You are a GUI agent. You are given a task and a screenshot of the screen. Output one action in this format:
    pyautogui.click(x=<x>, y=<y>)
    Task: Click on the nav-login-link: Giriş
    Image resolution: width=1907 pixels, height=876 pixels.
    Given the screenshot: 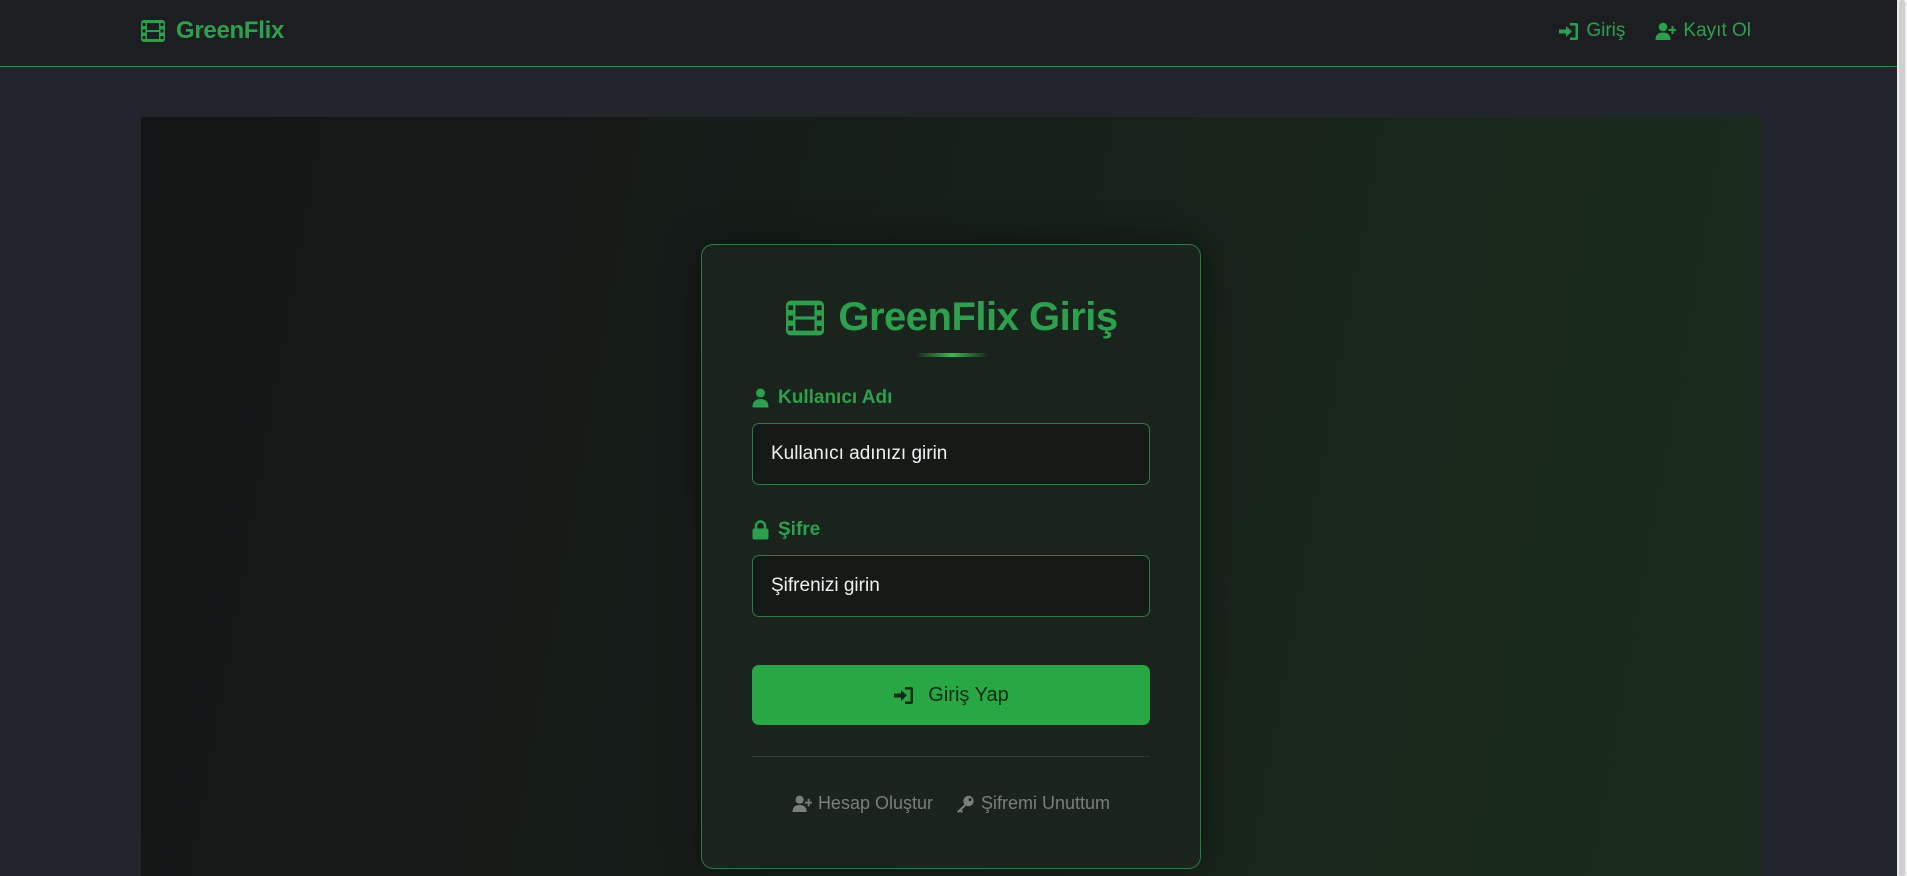 What is the action you would take?
    pyautogui.click(x=1591, y=31)
    